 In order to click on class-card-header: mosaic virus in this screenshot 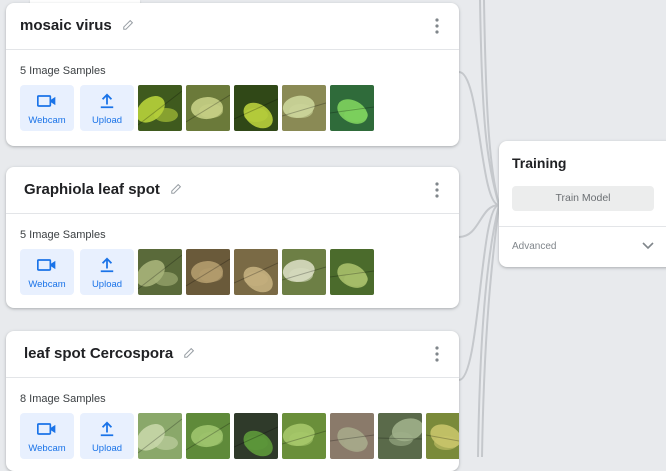, I will do `click(232, 26)`.